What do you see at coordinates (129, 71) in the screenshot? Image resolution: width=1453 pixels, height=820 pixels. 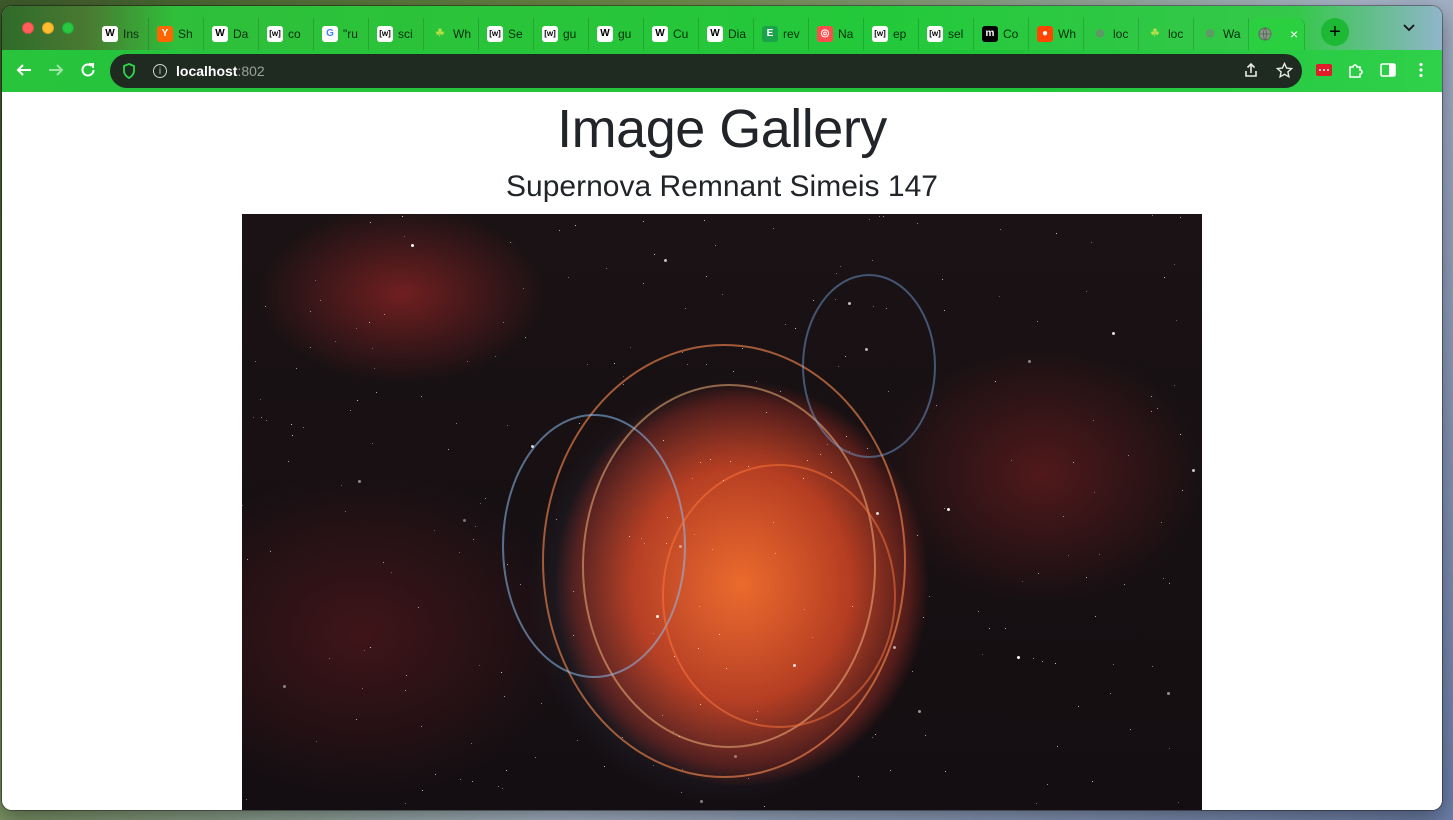 I see `shield-icon` at bounding box center [129, 71].